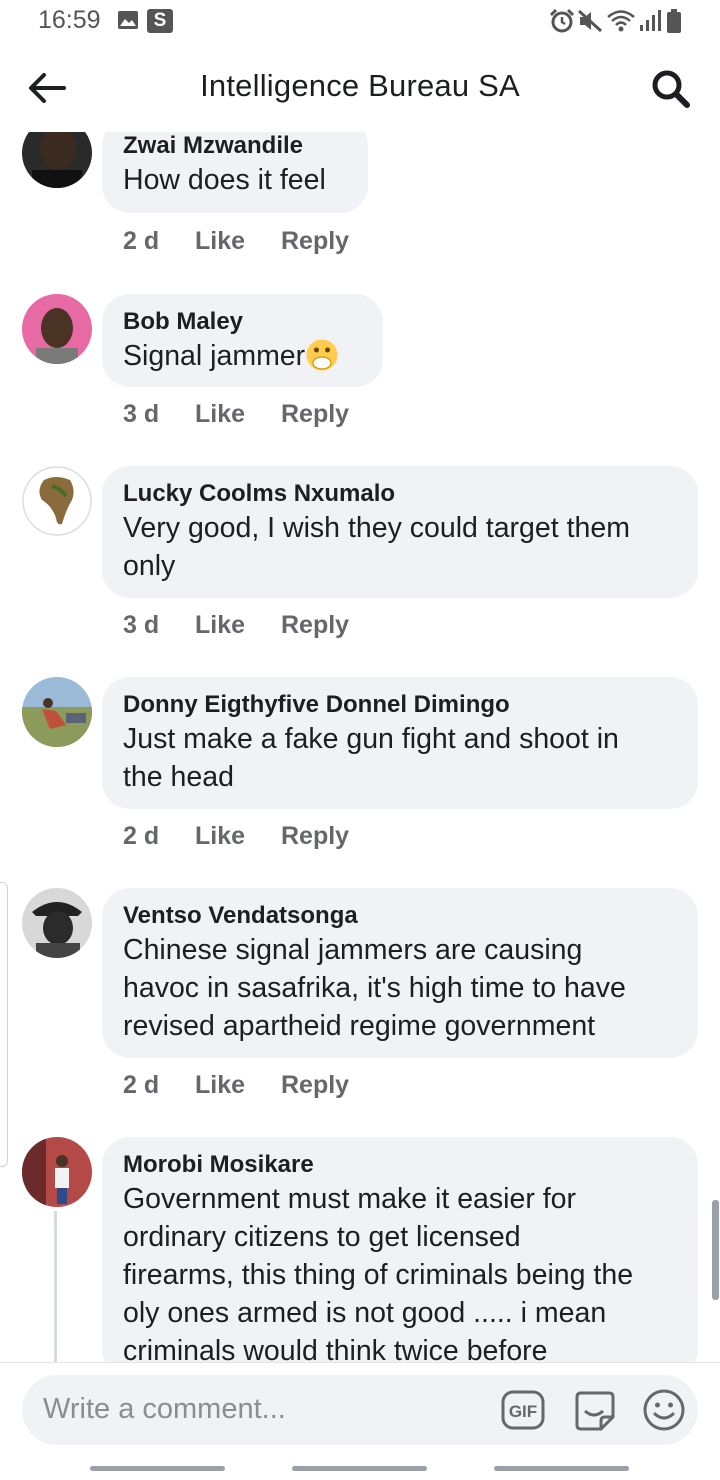 This screenshot has width=720, height=1480. I want to click on comment-composer: Write a comment... GIF, so click(360, 1410).